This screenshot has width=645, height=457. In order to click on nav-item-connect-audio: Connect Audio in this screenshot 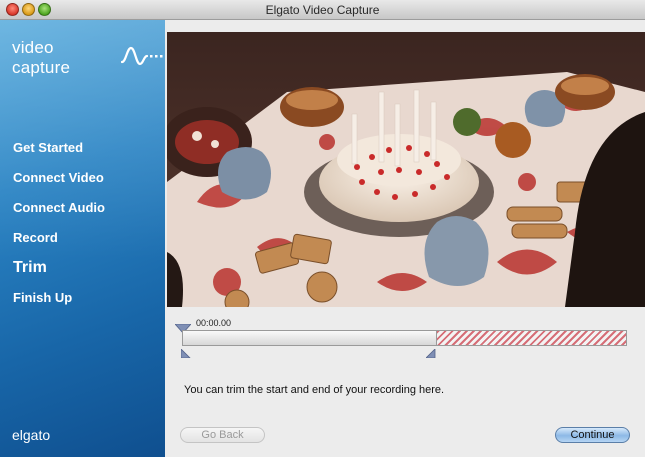, I will do `click(59, 213)`.